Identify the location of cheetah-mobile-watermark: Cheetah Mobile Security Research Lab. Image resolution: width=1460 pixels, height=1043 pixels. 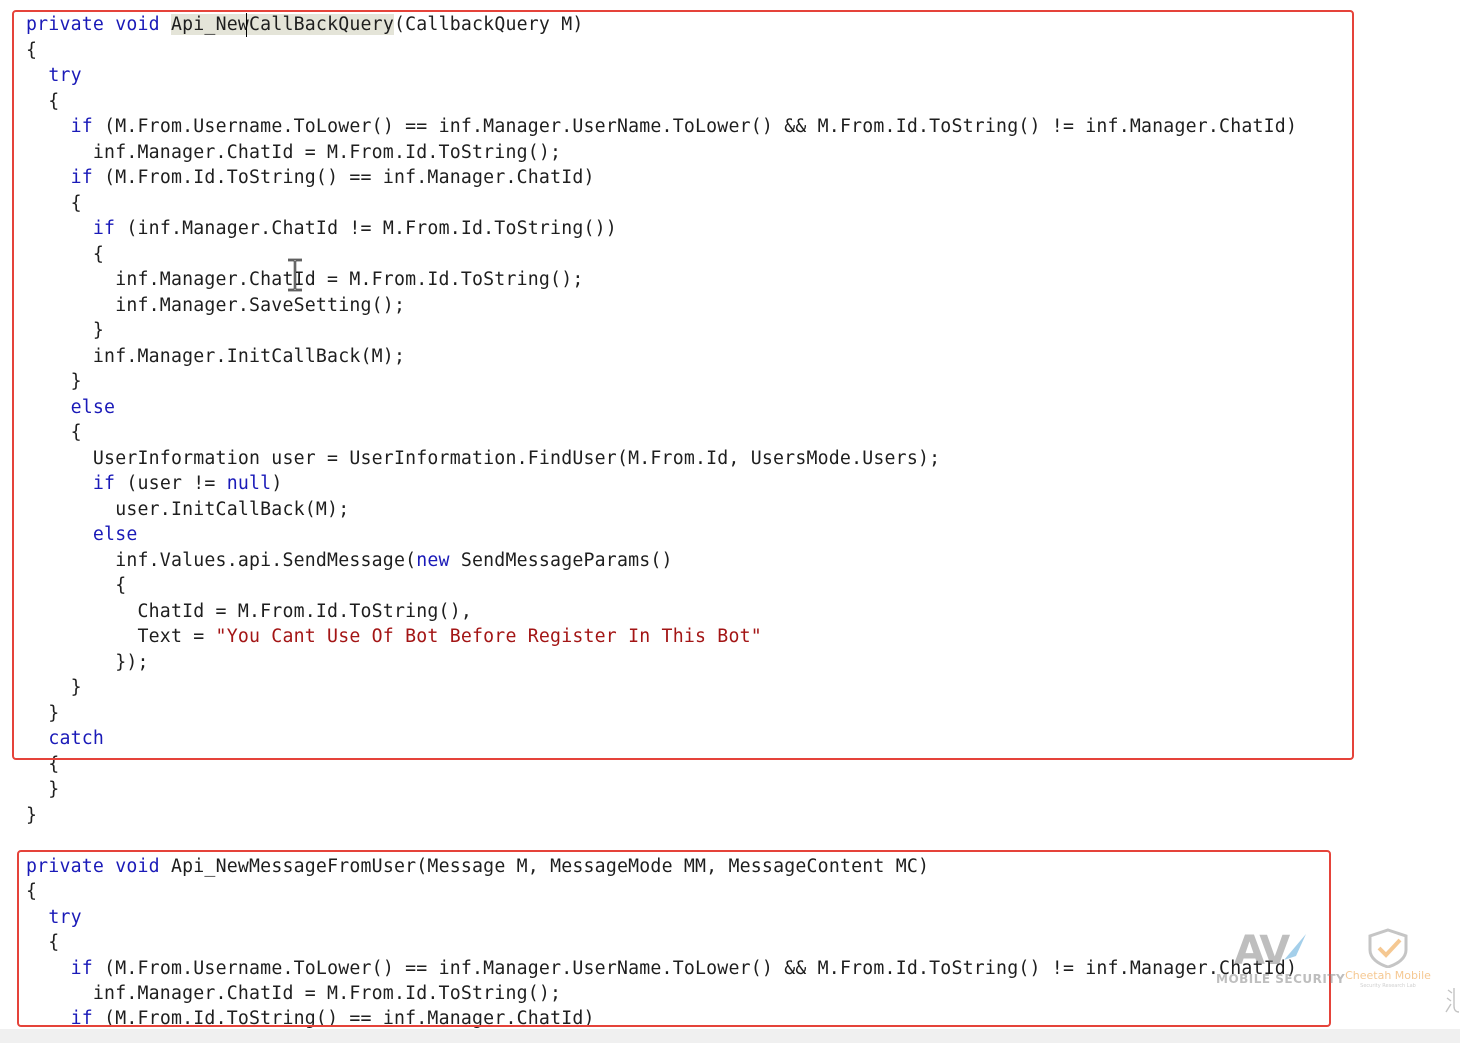
(1388, 960).